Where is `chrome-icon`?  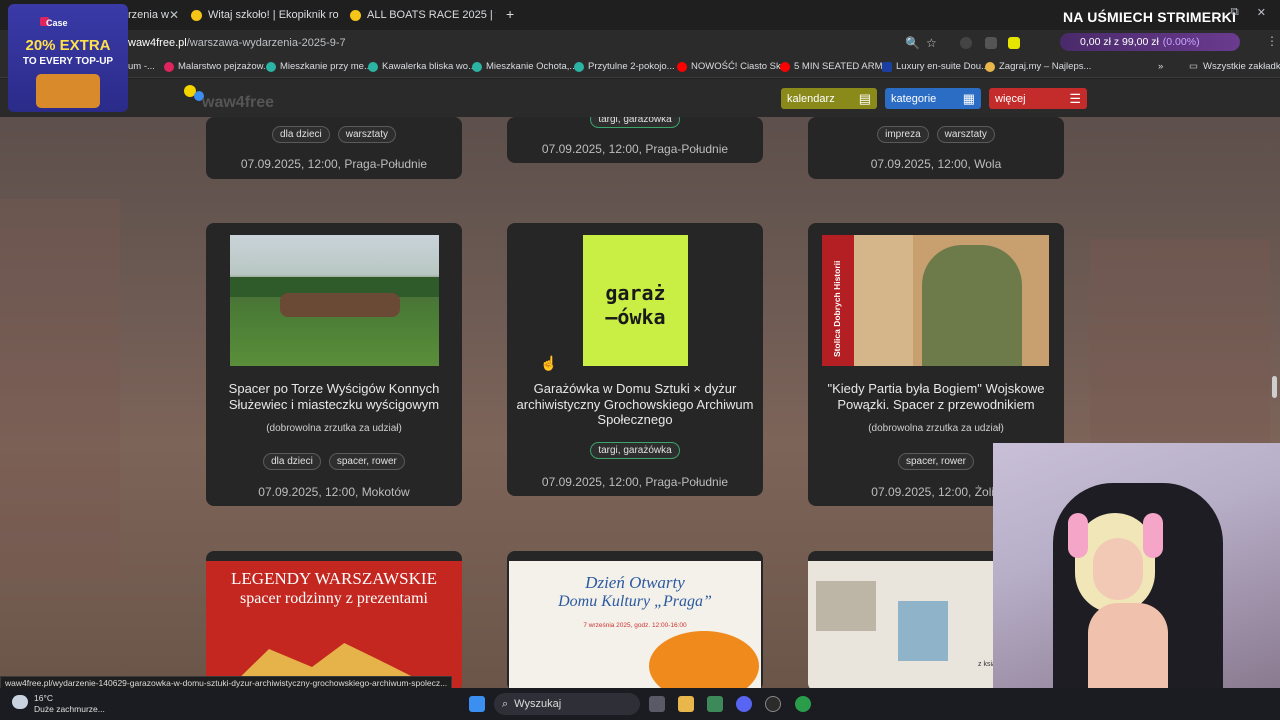 chrome-icon is located at coordinates (803, 704).